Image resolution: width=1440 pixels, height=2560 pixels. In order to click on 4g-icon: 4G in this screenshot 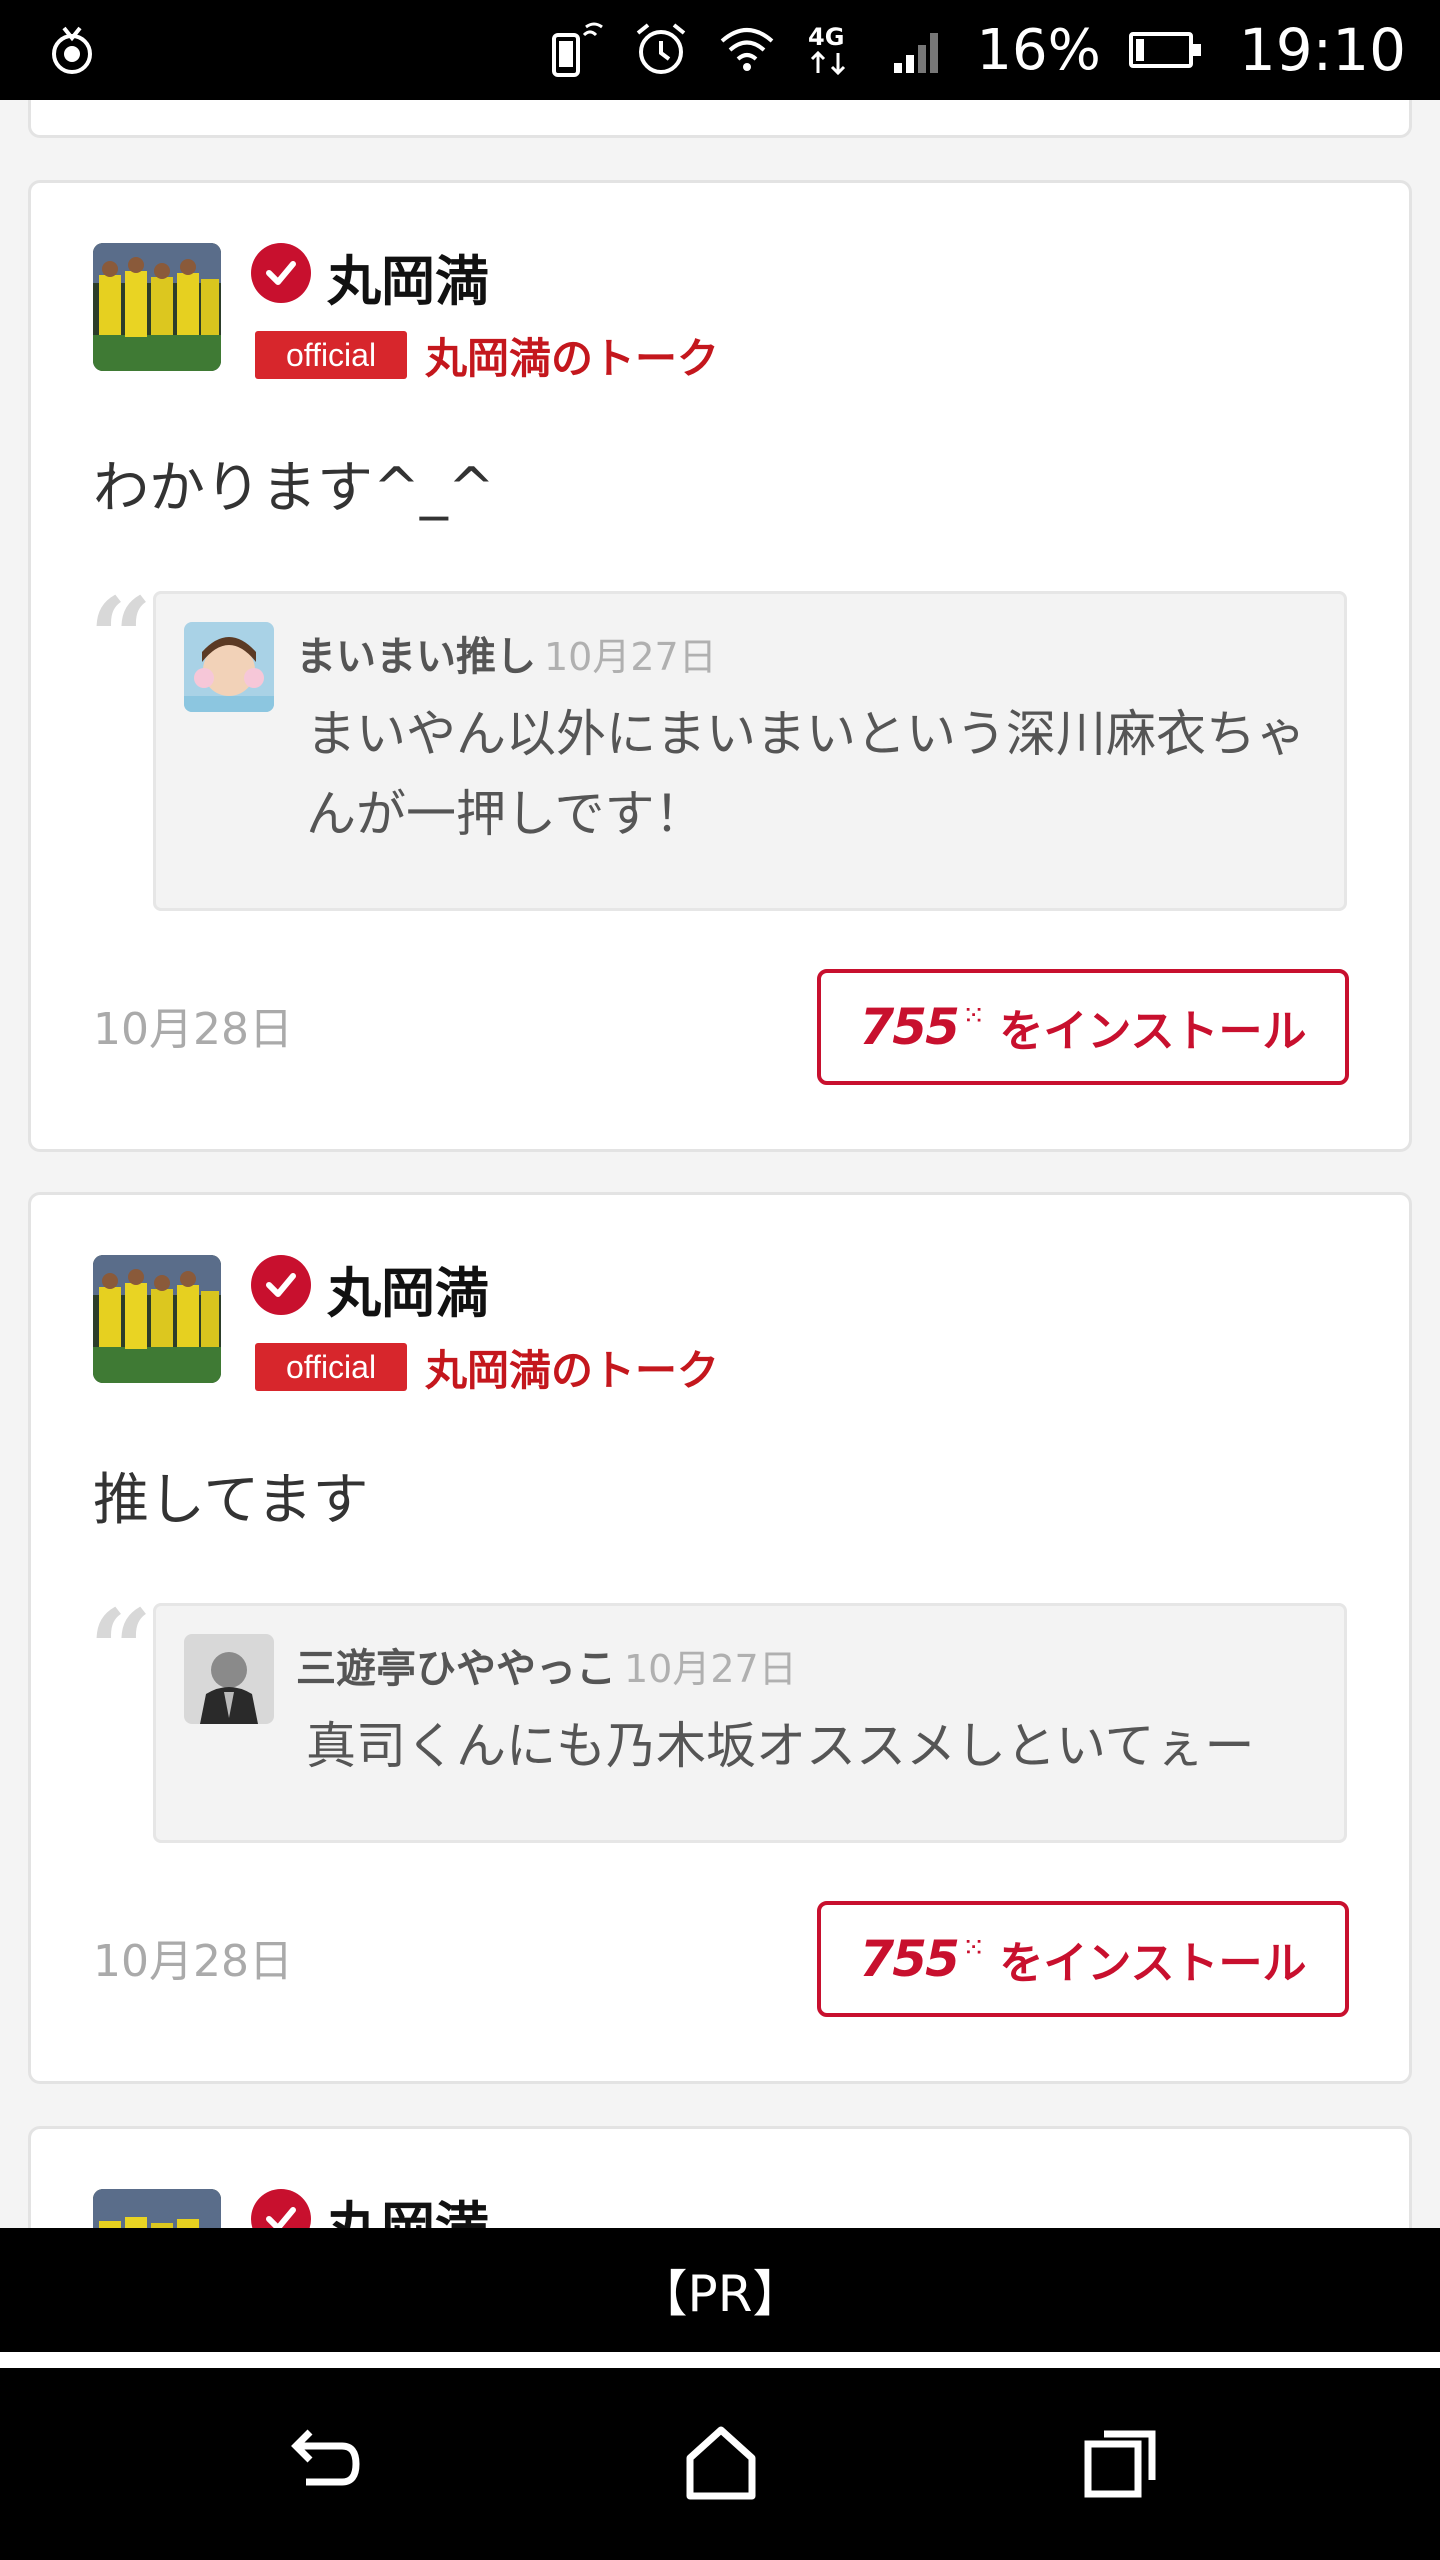, I will do `click(827, 49)`.